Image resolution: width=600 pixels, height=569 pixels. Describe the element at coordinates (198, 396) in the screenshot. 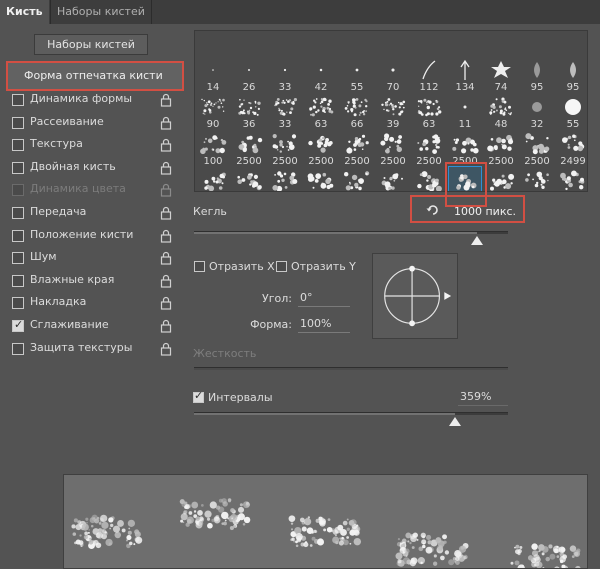

I see `spacing-box` at that location.